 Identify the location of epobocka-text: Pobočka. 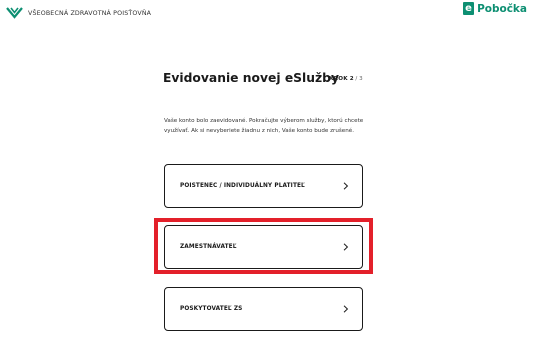
(502, 8).